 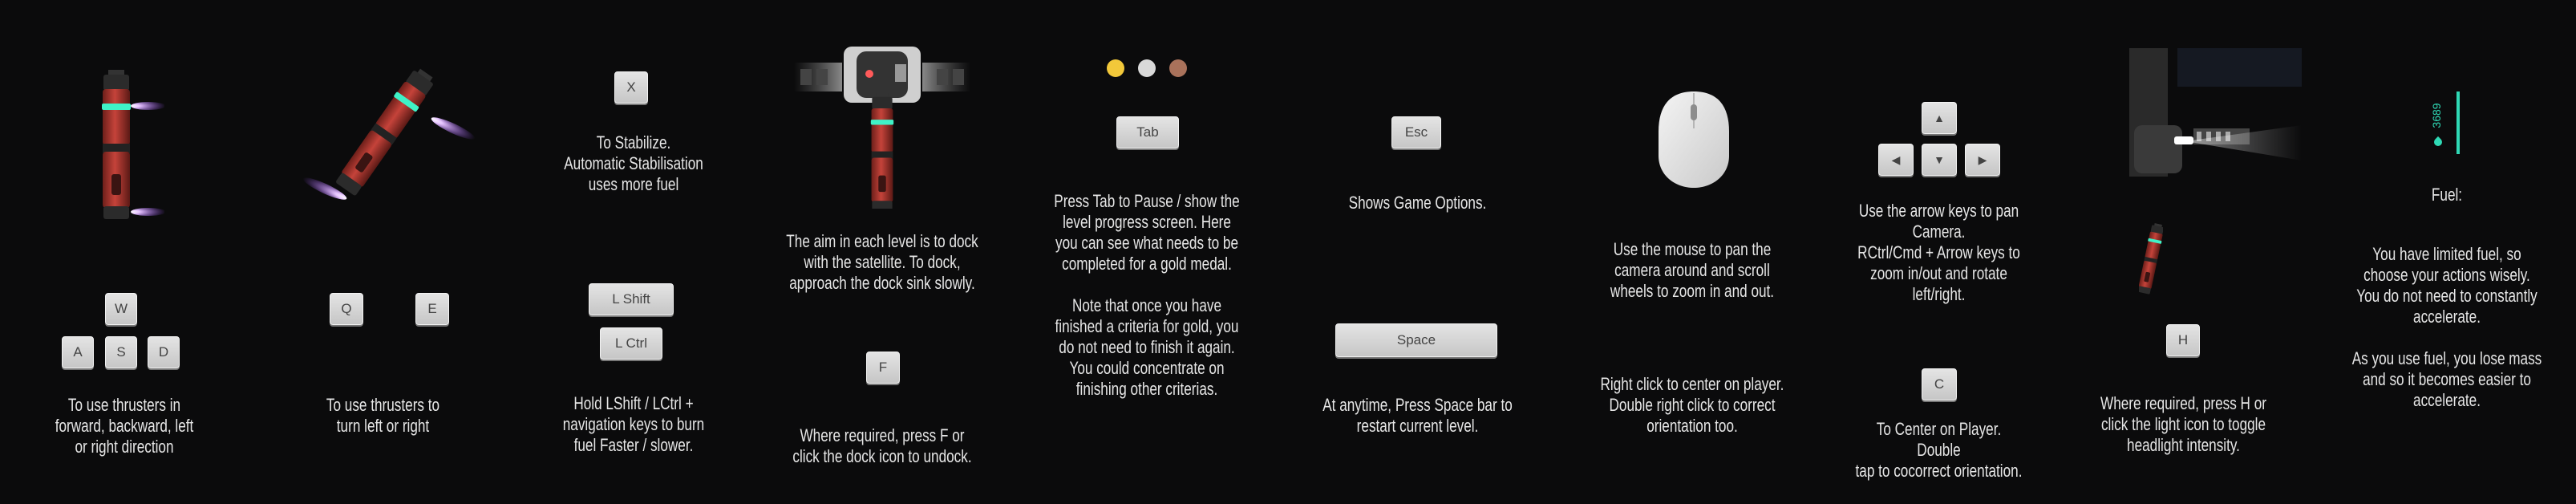 I want to click on small-ship-icon, so click(x=2151, y=259).